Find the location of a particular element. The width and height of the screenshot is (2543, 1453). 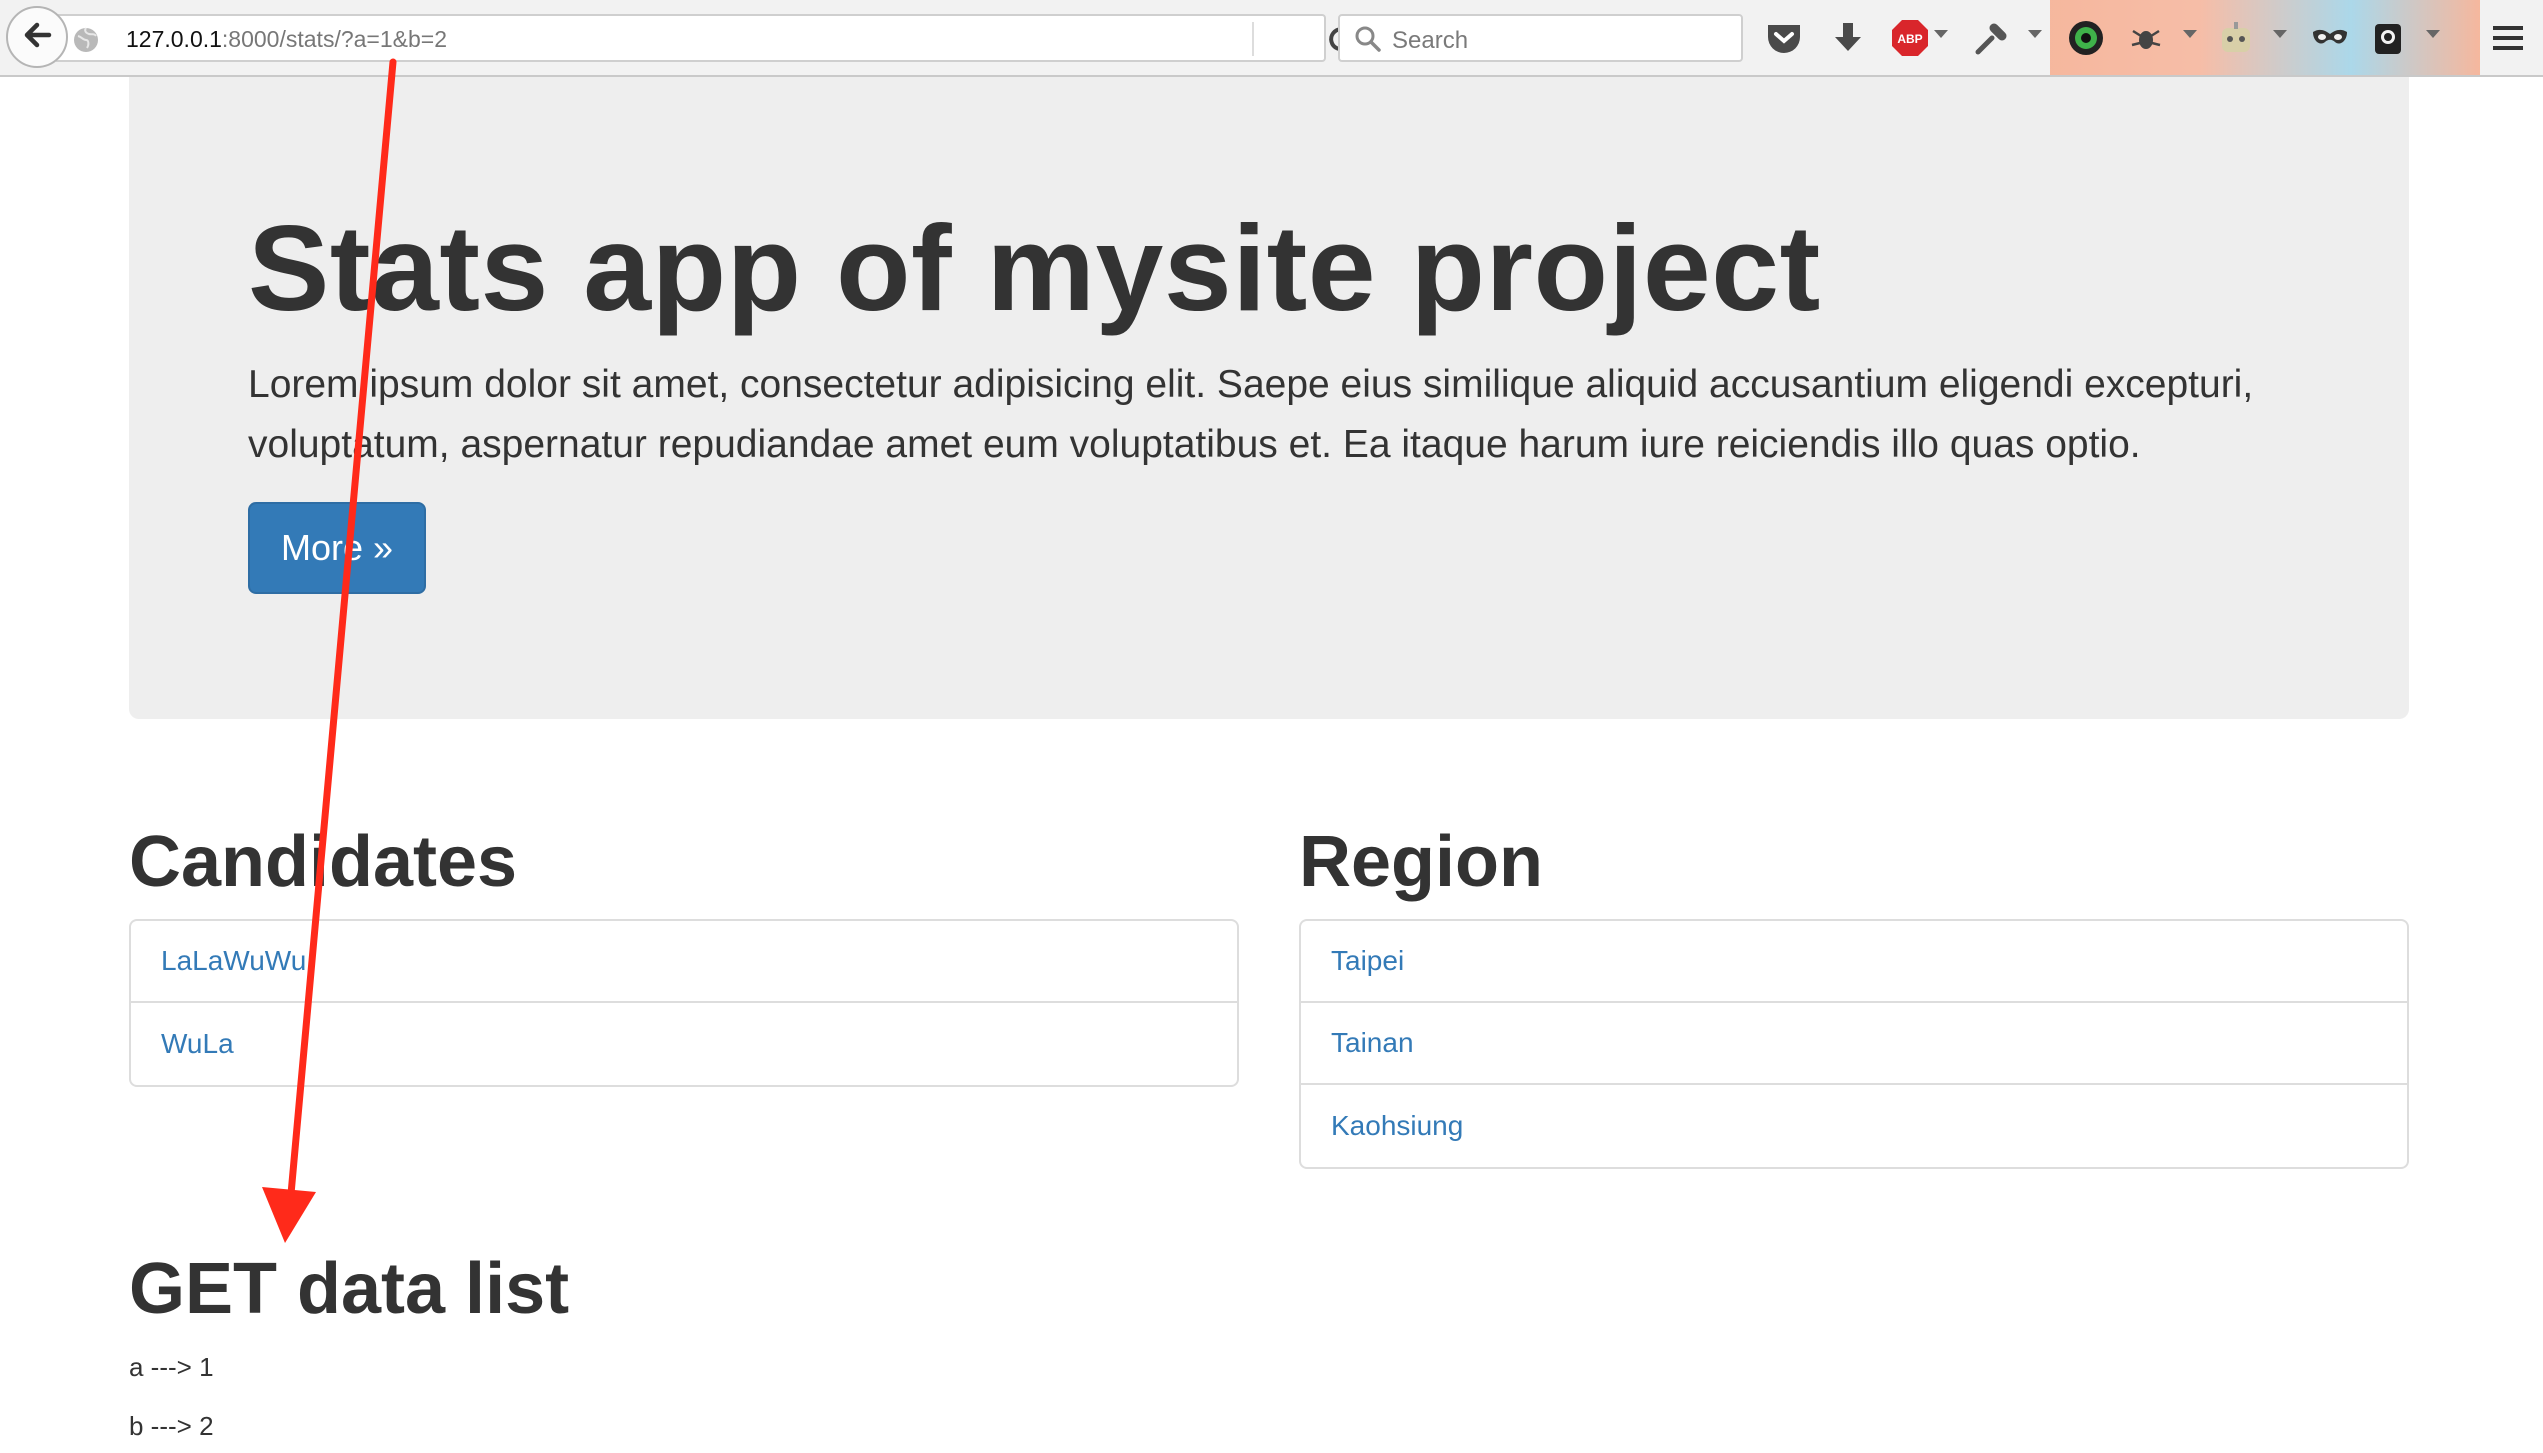

list-item: Kaohsiung is located at coordinates (1854, 1126).